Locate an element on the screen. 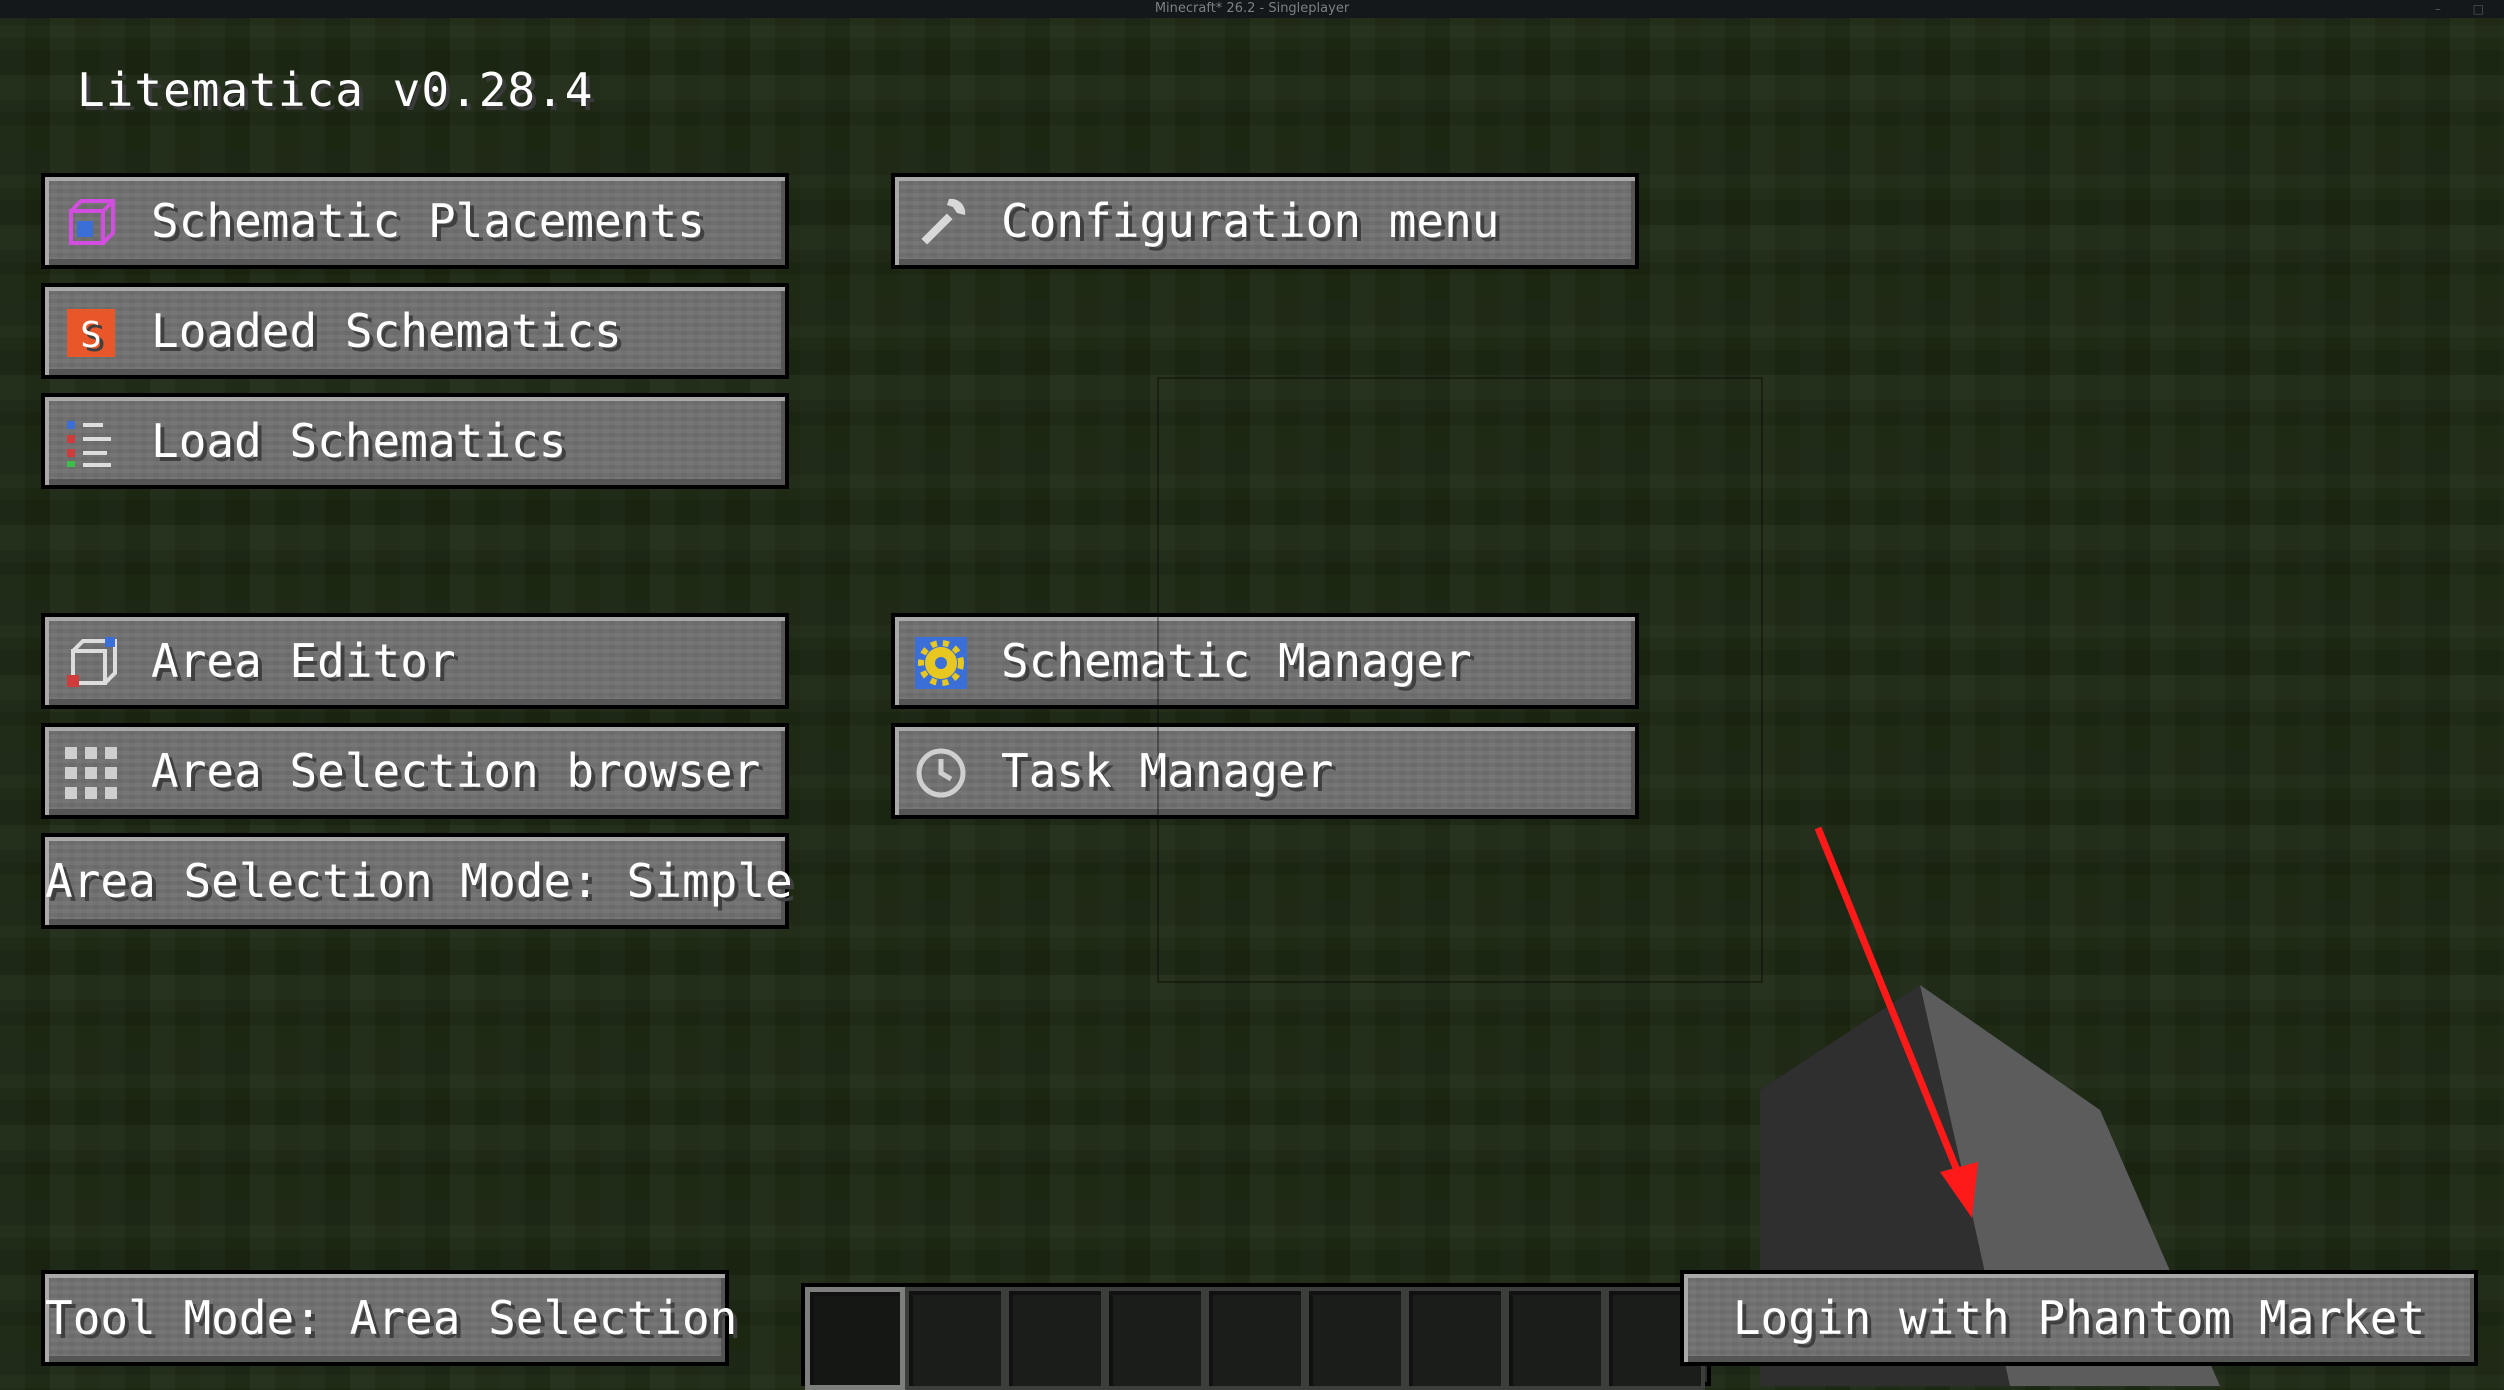 The height and width of the screenshot is (1390, 2504). login-phantom-market-button: Login with Phantom Market is located at coordinates (2079, 1318).